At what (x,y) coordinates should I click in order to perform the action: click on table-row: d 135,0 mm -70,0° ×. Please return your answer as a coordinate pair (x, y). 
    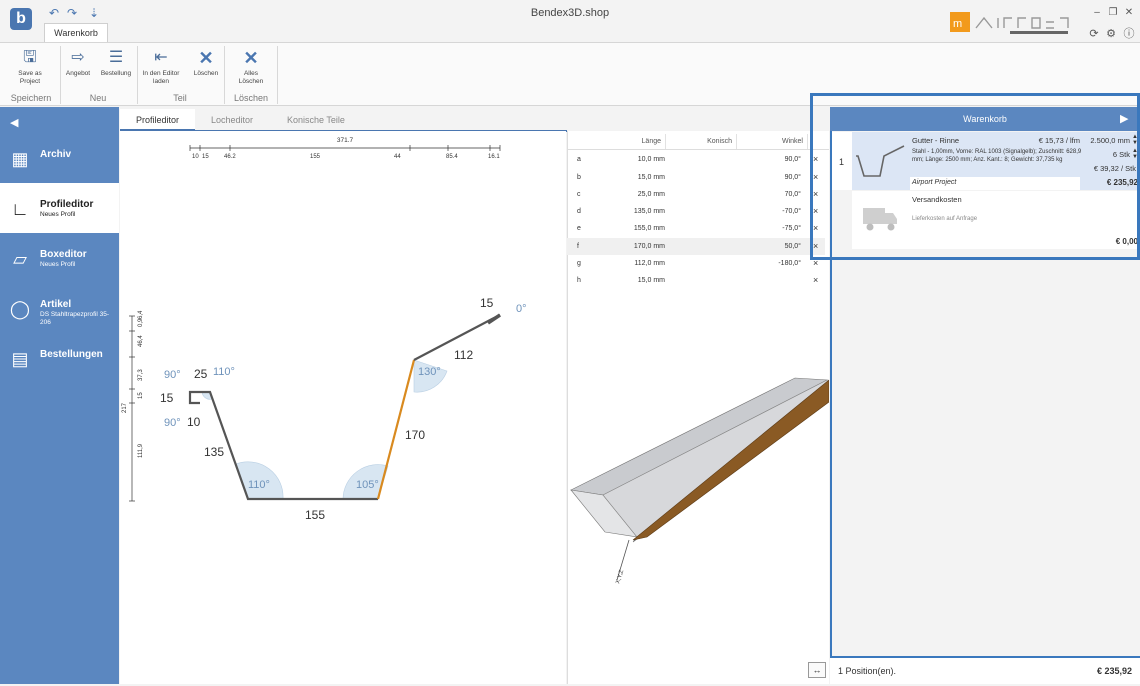
    Looking at the image, I should click on (696, 211).